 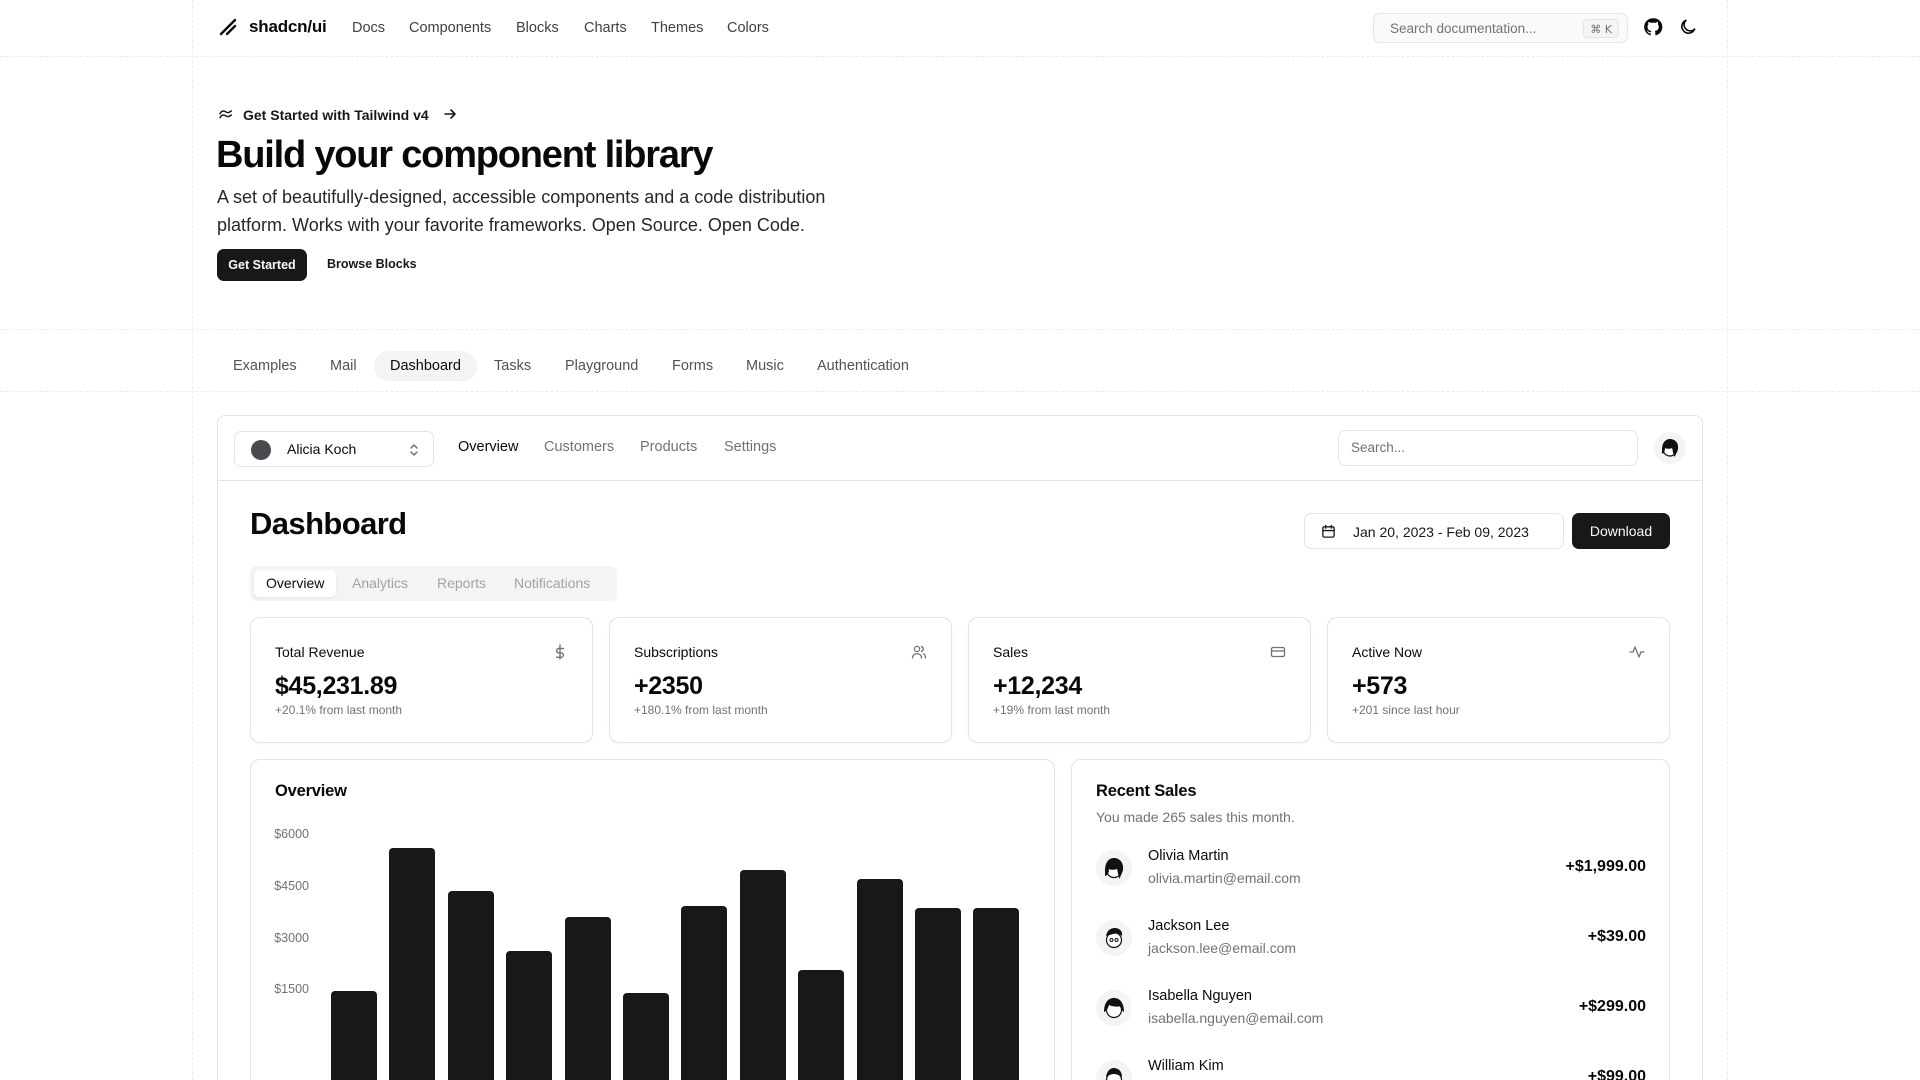 What do you see at coordinates (336, 115) in the screenshot?
I see `announcement-link: Get Started with Tailwind v4` at bounding box center [336, 115].